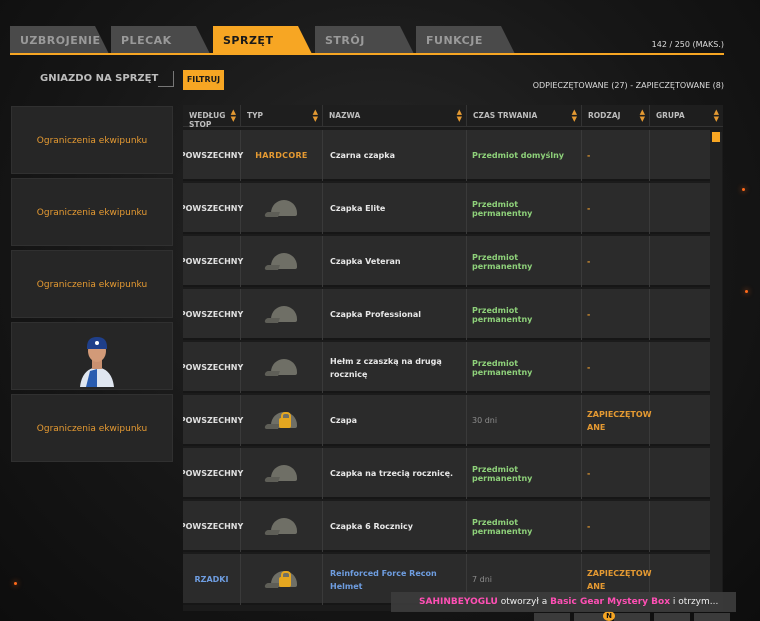 This screenshot has height=621, width=760. What do you see at coordinates (395, 367) in the screenshot?
I see `name-cell: Hełm z czaszką na drugą rocznicę` at bounding box center [395, 367].